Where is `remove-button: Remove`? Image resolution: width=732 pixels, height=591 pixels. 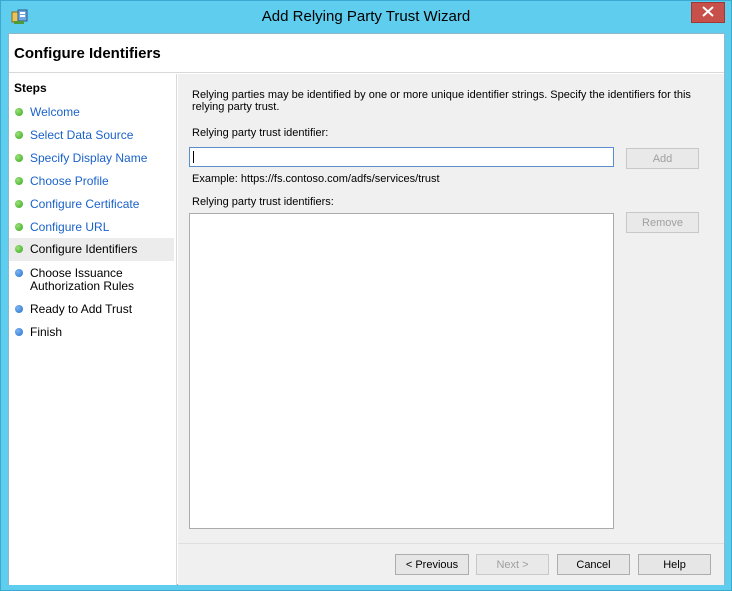
remove-button: Remove is located at coordinates (662, 222).